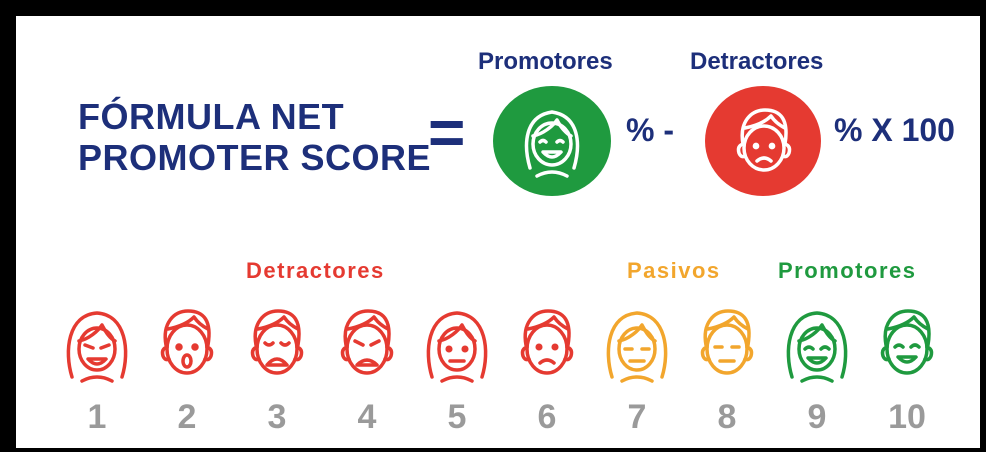  I want to click on score-number-3: 3, so click(277, 417).